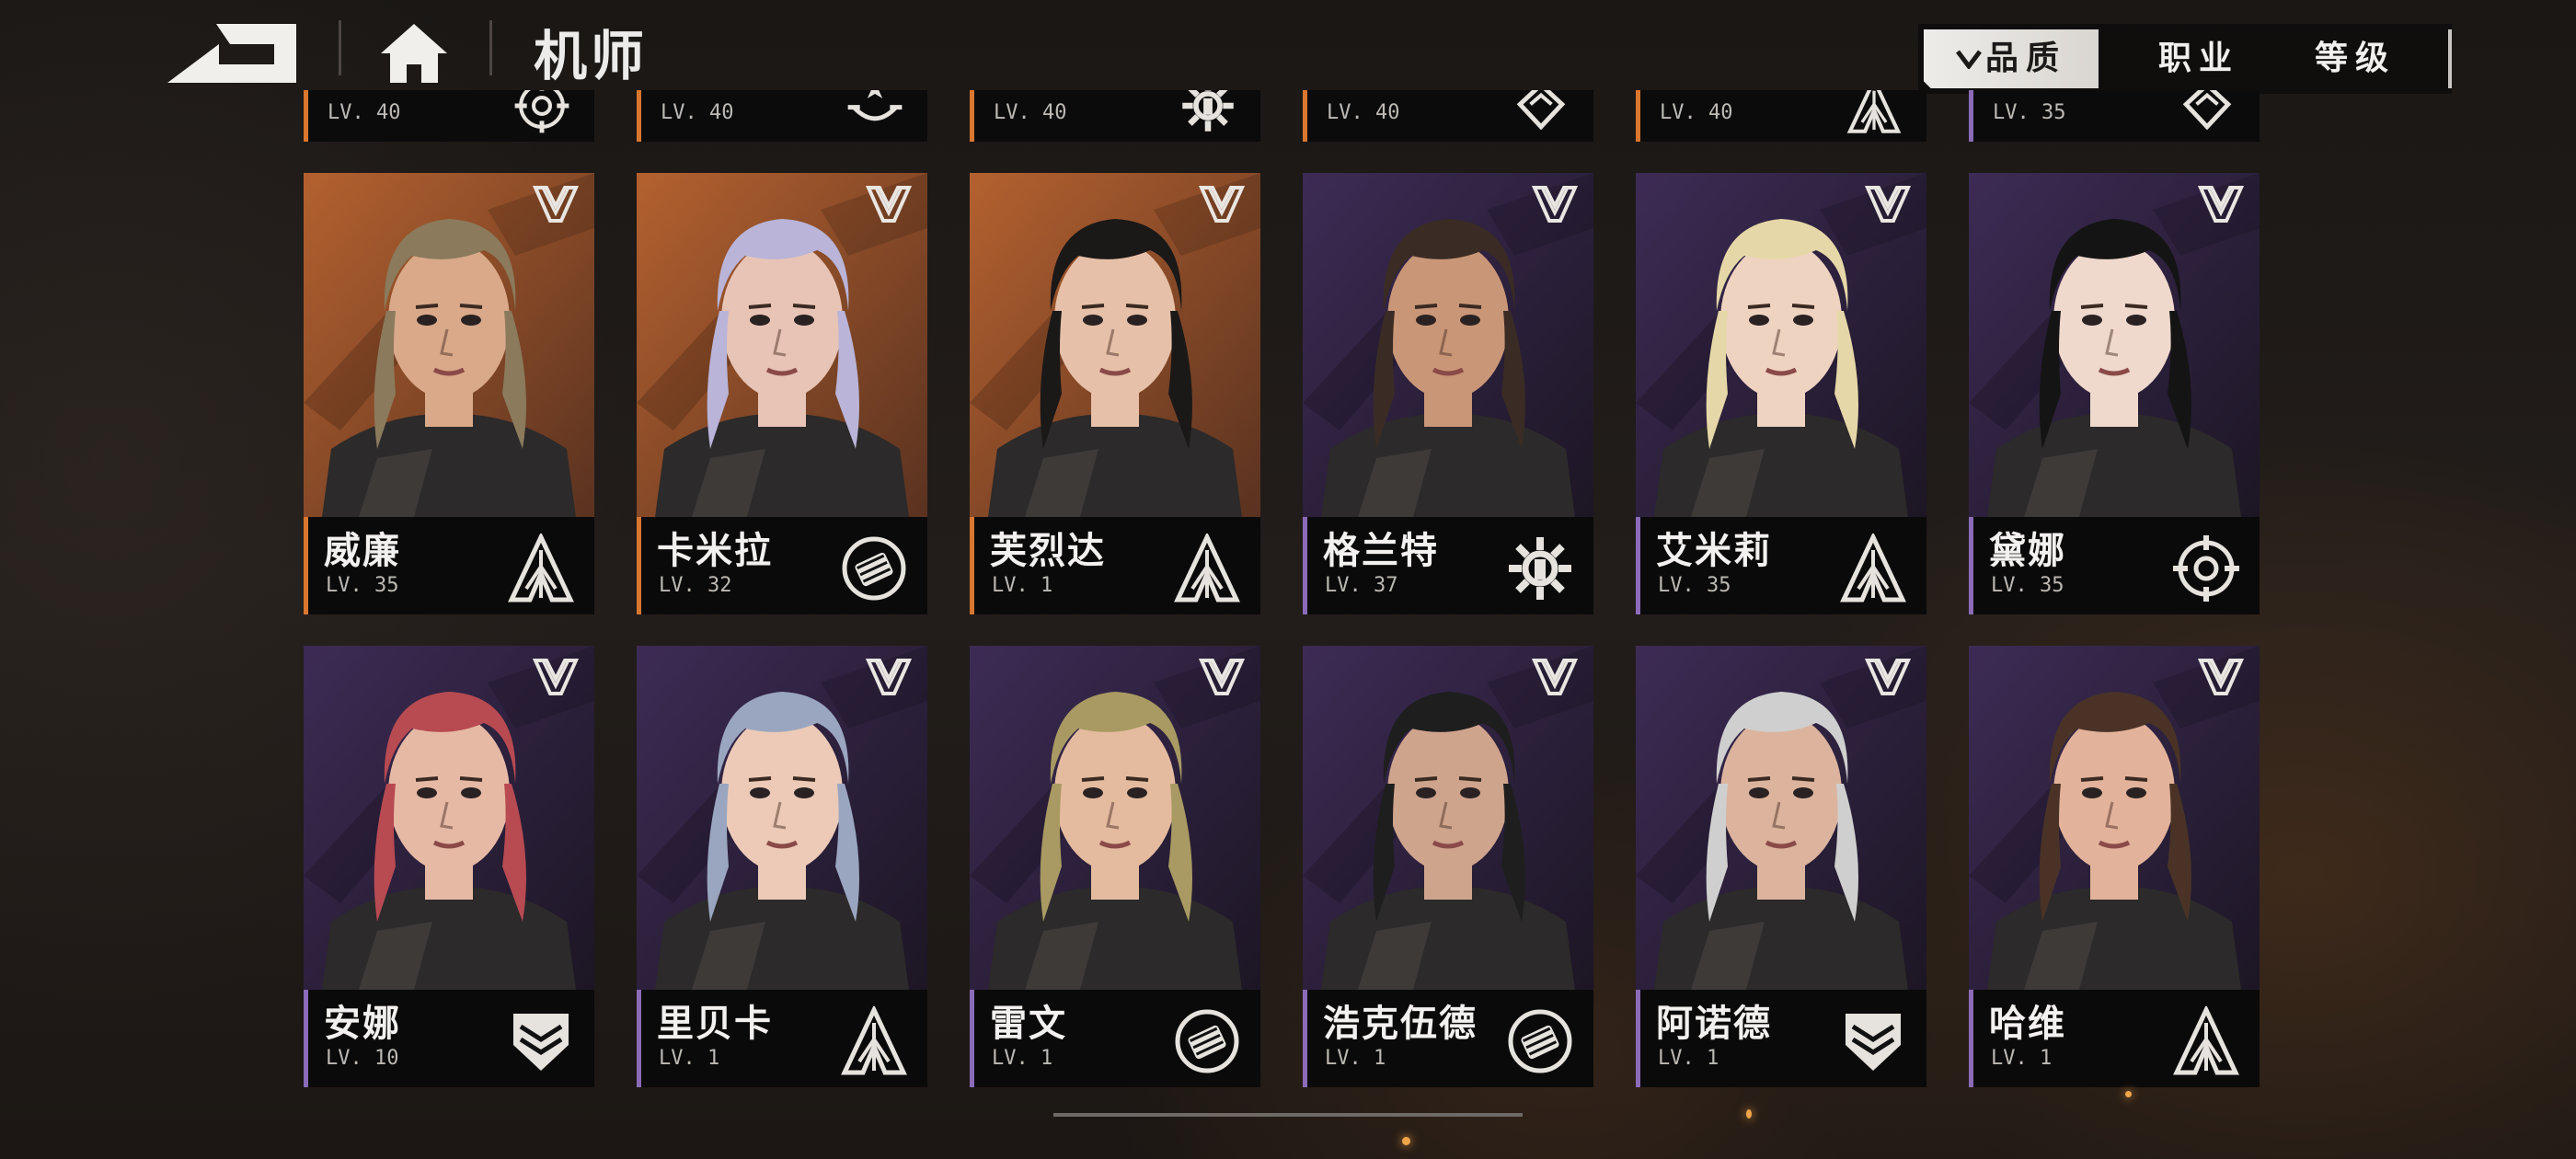 The height and width of the screenshot is (1159, 2576). Describe the element at coordinates (1781, 1038) in the screenshot. I see `pilot-info-bar: 阿诺德 LV. 1` at that location.